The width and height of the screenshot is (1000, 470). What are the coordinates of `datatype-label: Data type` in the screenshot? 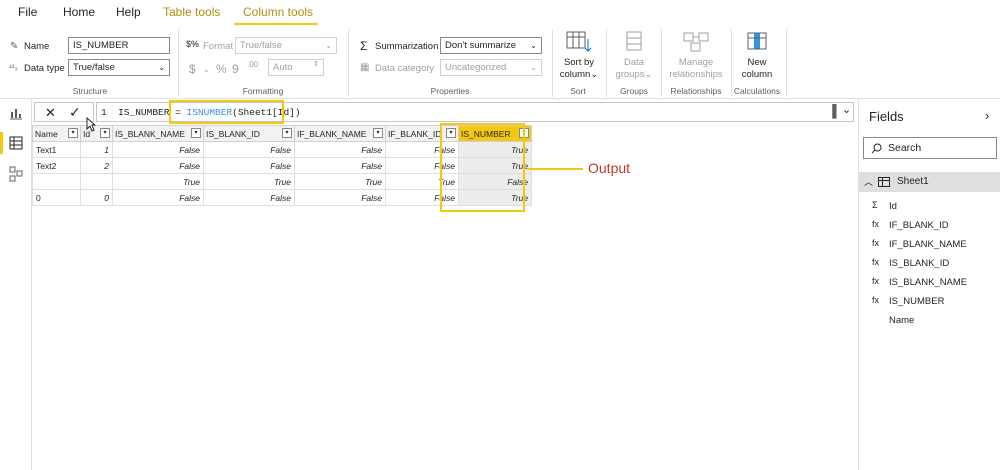 It's located at (44, 68).